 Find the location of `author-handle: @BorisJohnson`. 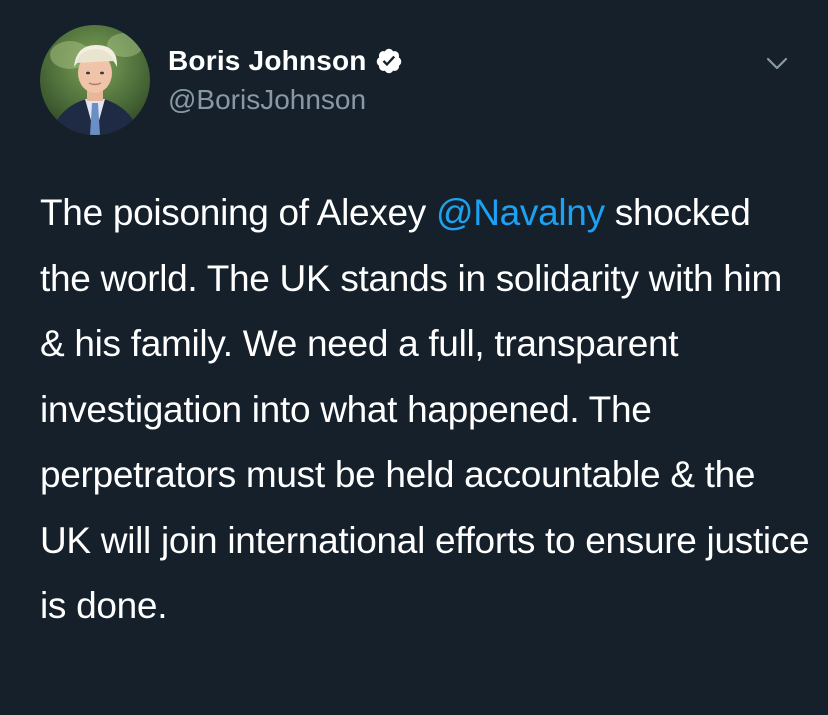

author-handle: @BorisJohnson is located at coordinates (267, 100).